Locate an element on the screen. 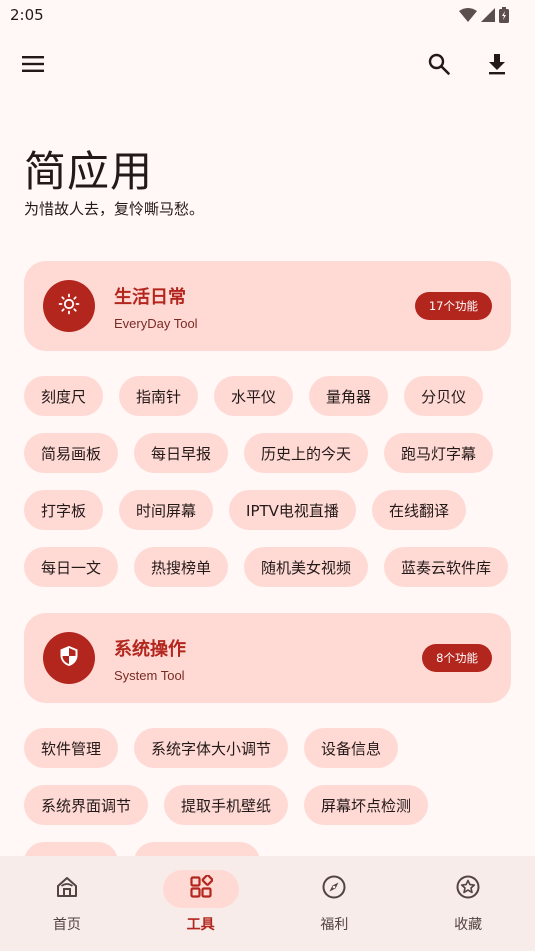 The height and width of the screenshot is (951, 535). section-title: 生活日常 is located at coordinates (150, 297).